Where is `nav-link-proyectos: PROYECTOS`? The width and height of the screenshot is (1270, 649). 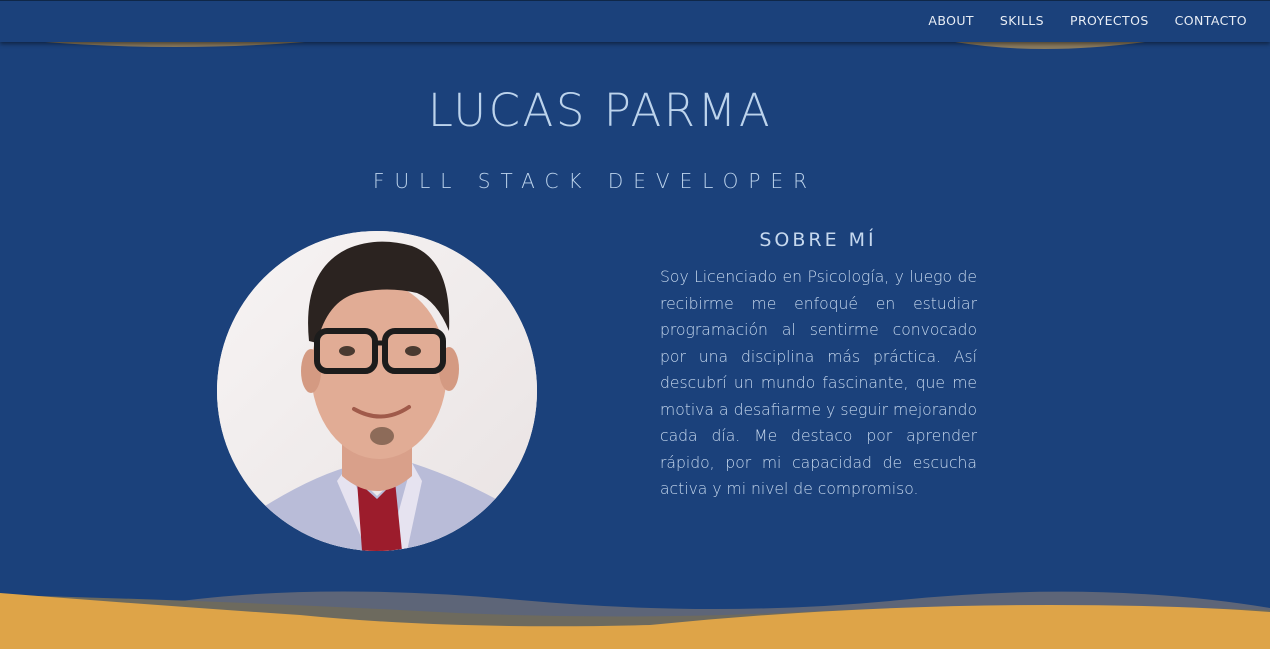 nav-link-proyectos: PROYECTOS is located at coordinates (1109, 20).